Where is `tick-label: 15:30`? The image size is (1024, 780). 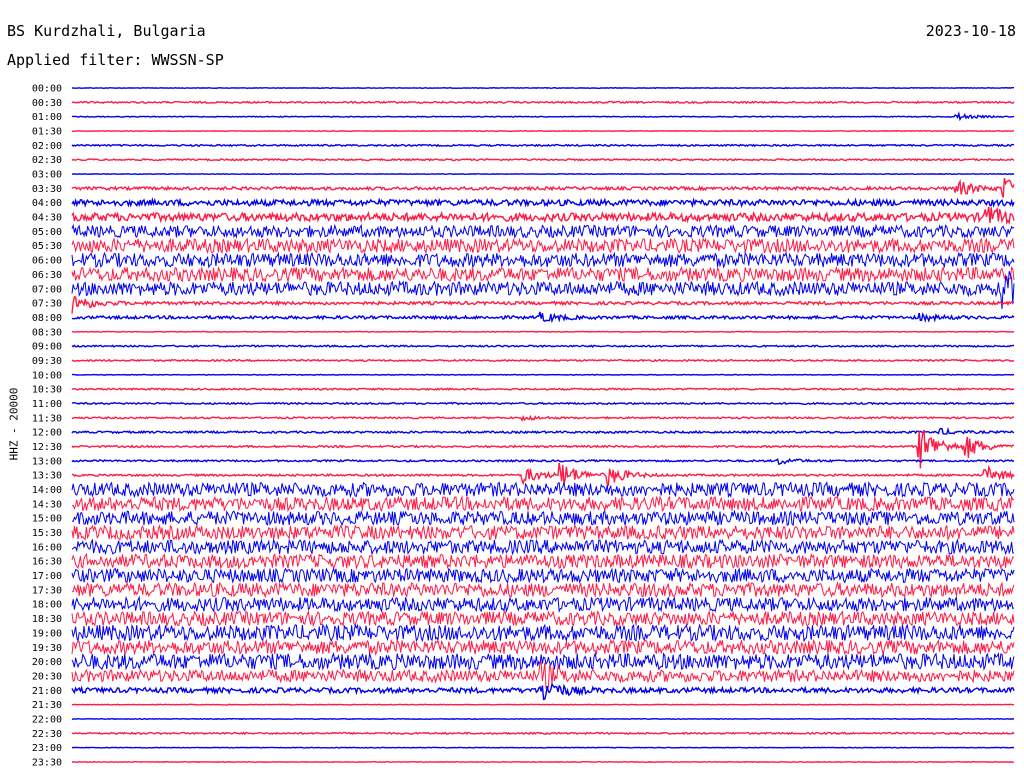
tick-label: 15:30 is located at coordinates (47, 533).